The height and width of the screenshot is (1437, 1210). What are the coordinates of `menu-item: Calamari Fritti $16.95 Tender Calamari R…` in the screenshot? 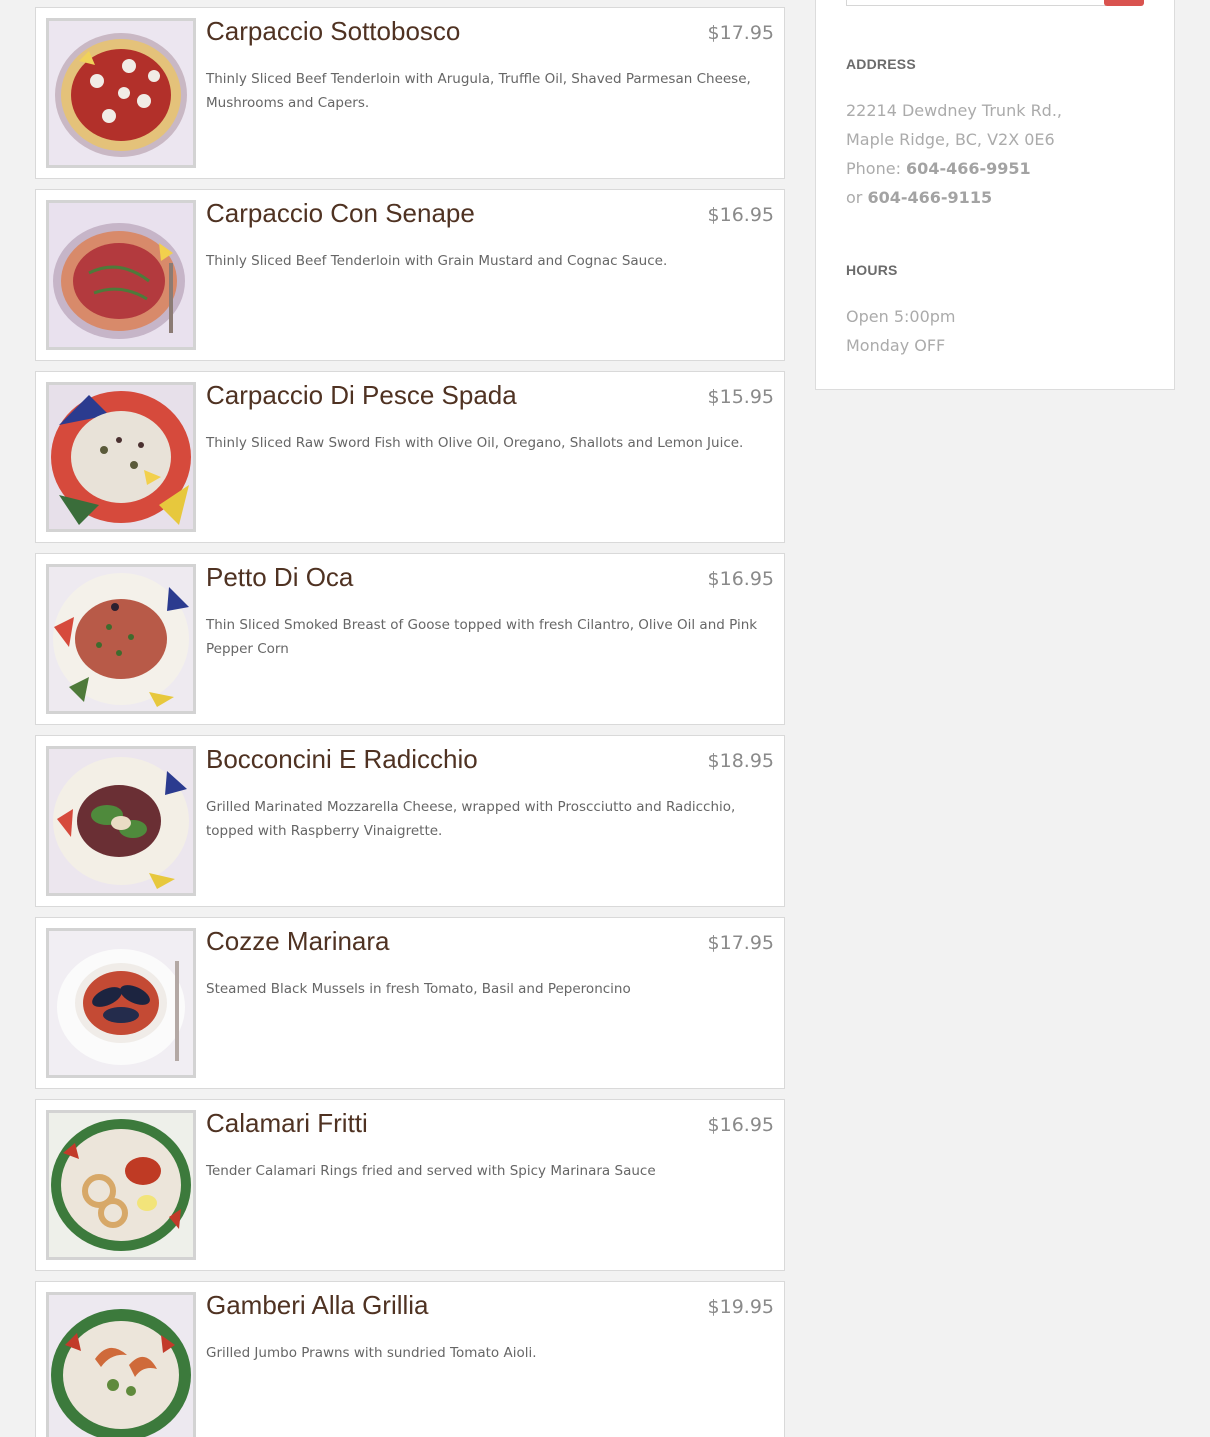 It's located at (410, 1185).